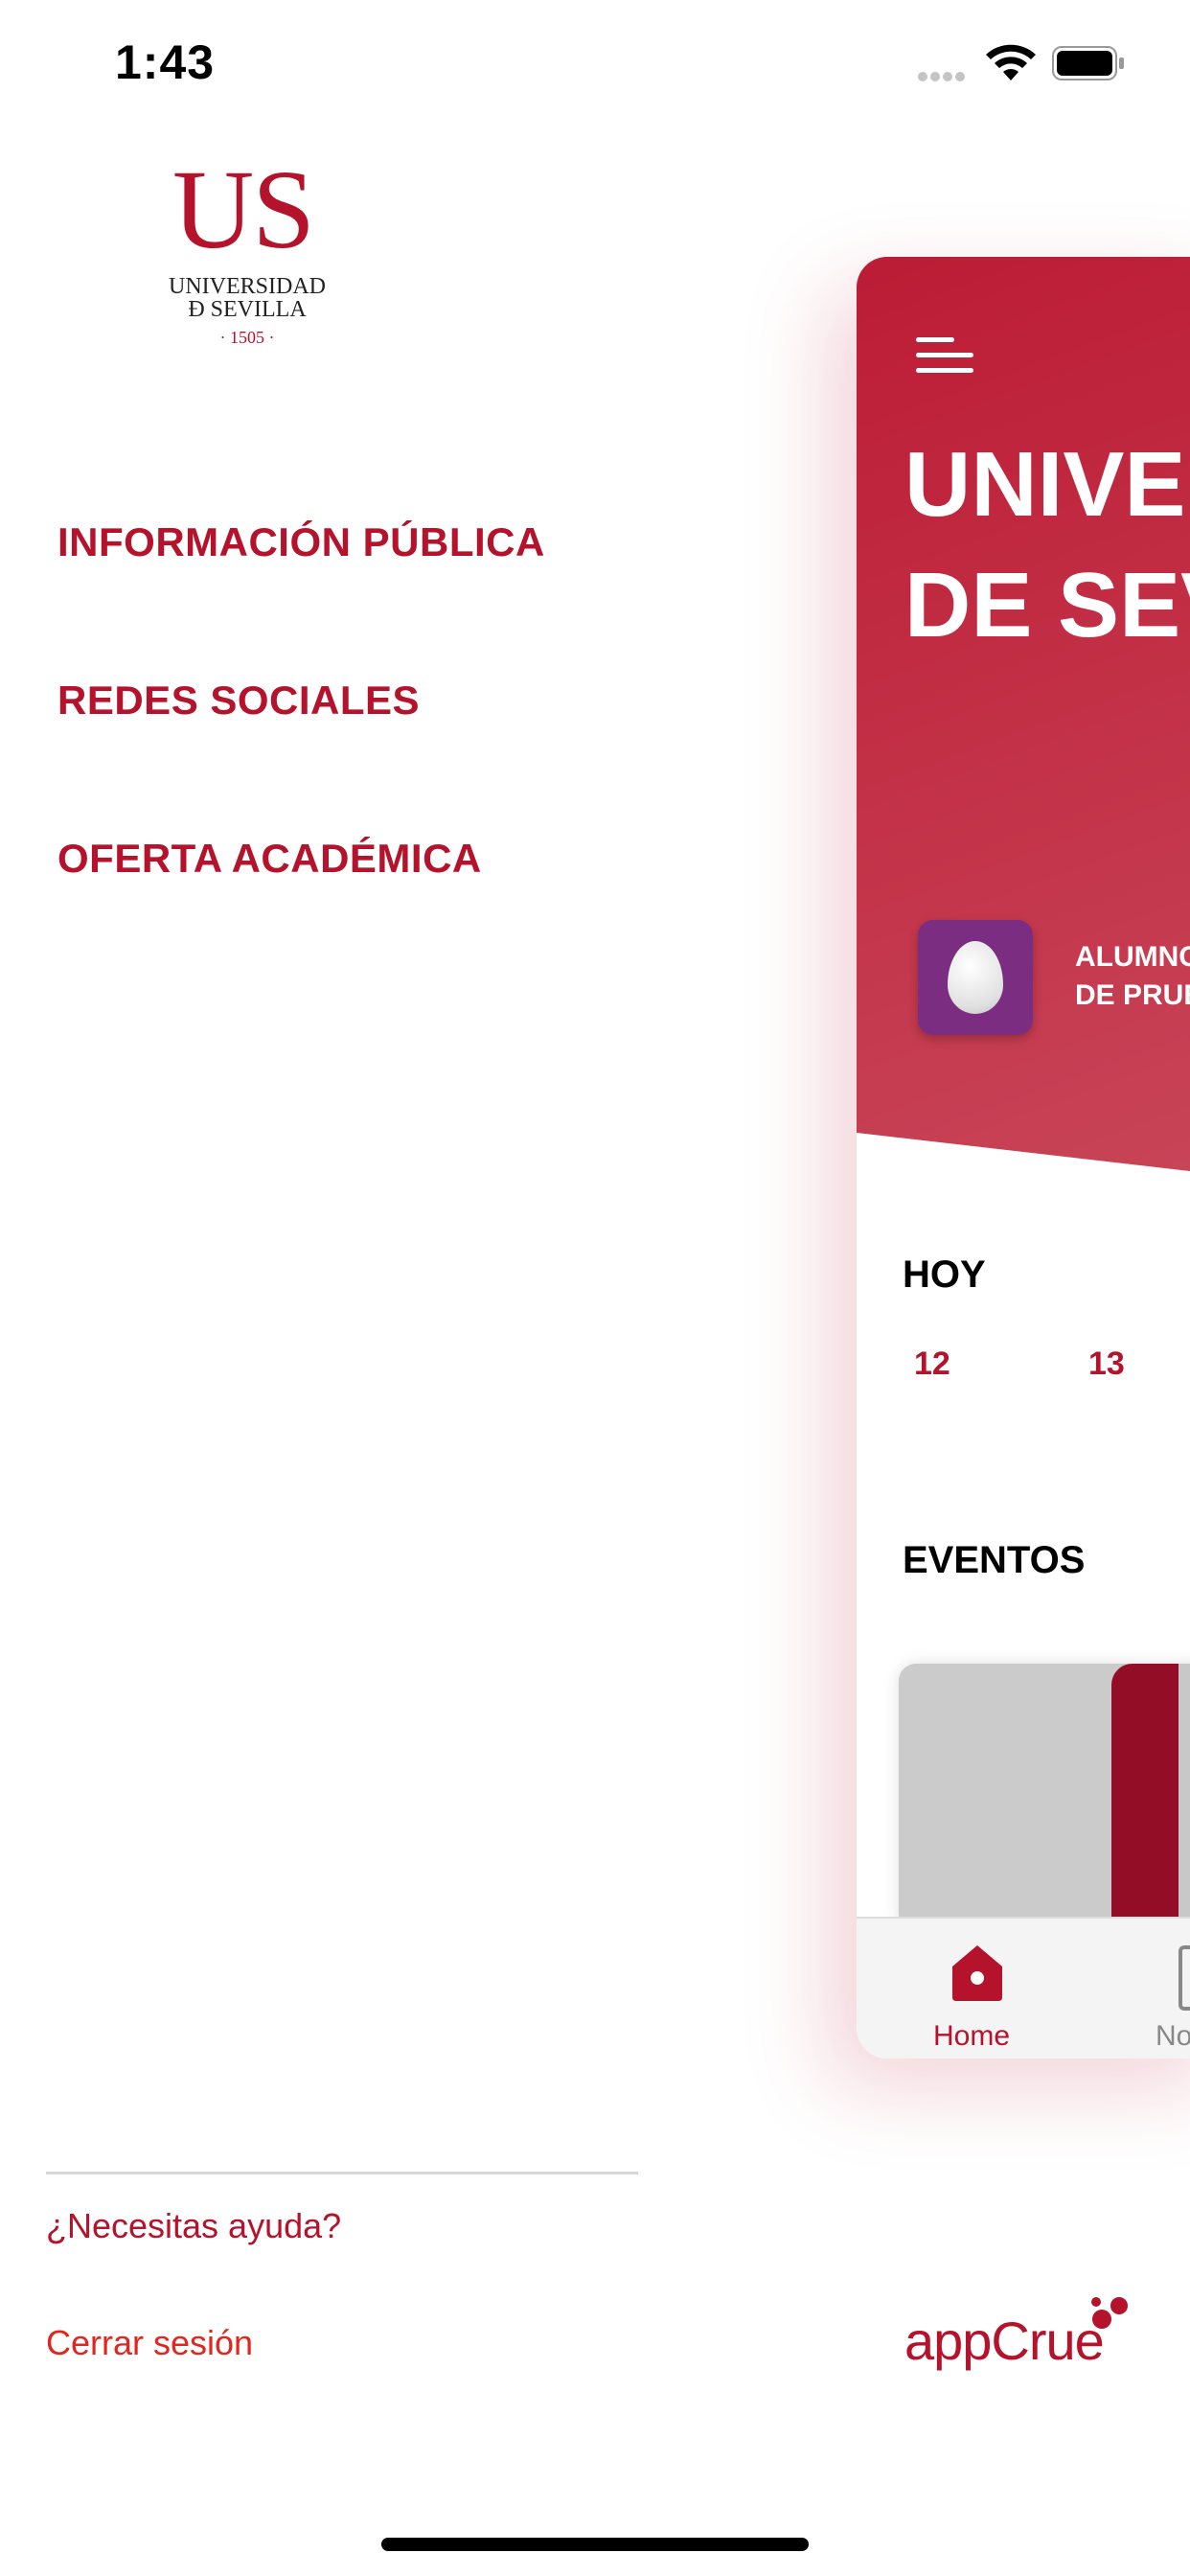  I want to click on calendar-day: 13, so click(1106, 1364).